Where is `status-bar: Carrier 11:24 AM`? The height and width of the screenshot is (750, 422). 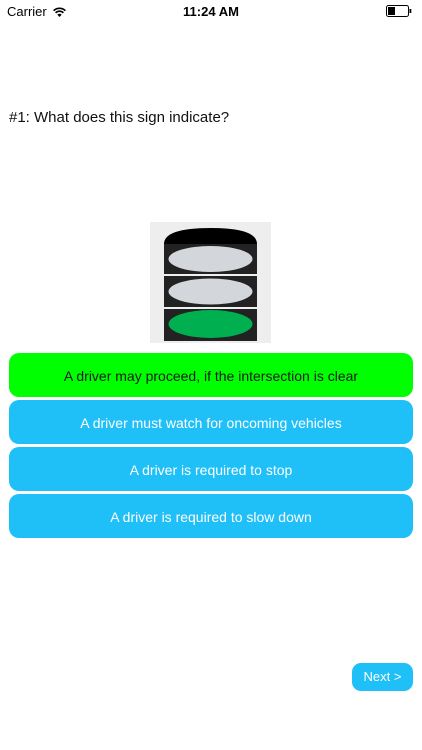
status-bar: Carrier 11:24 AM is located at coordinates (211, 11).